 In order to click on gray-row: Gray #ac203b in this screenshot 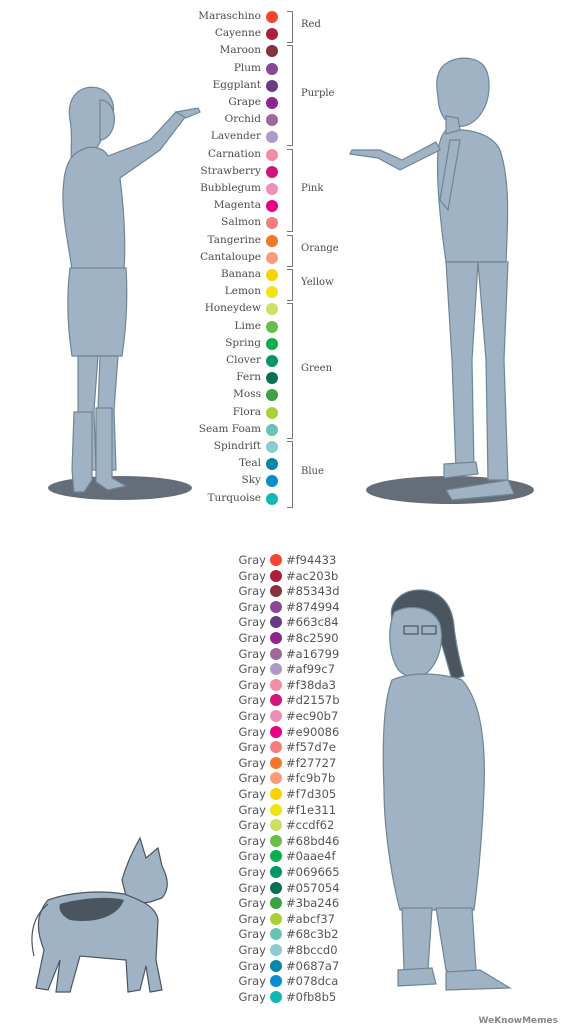, I will do `click(300, 576)`.